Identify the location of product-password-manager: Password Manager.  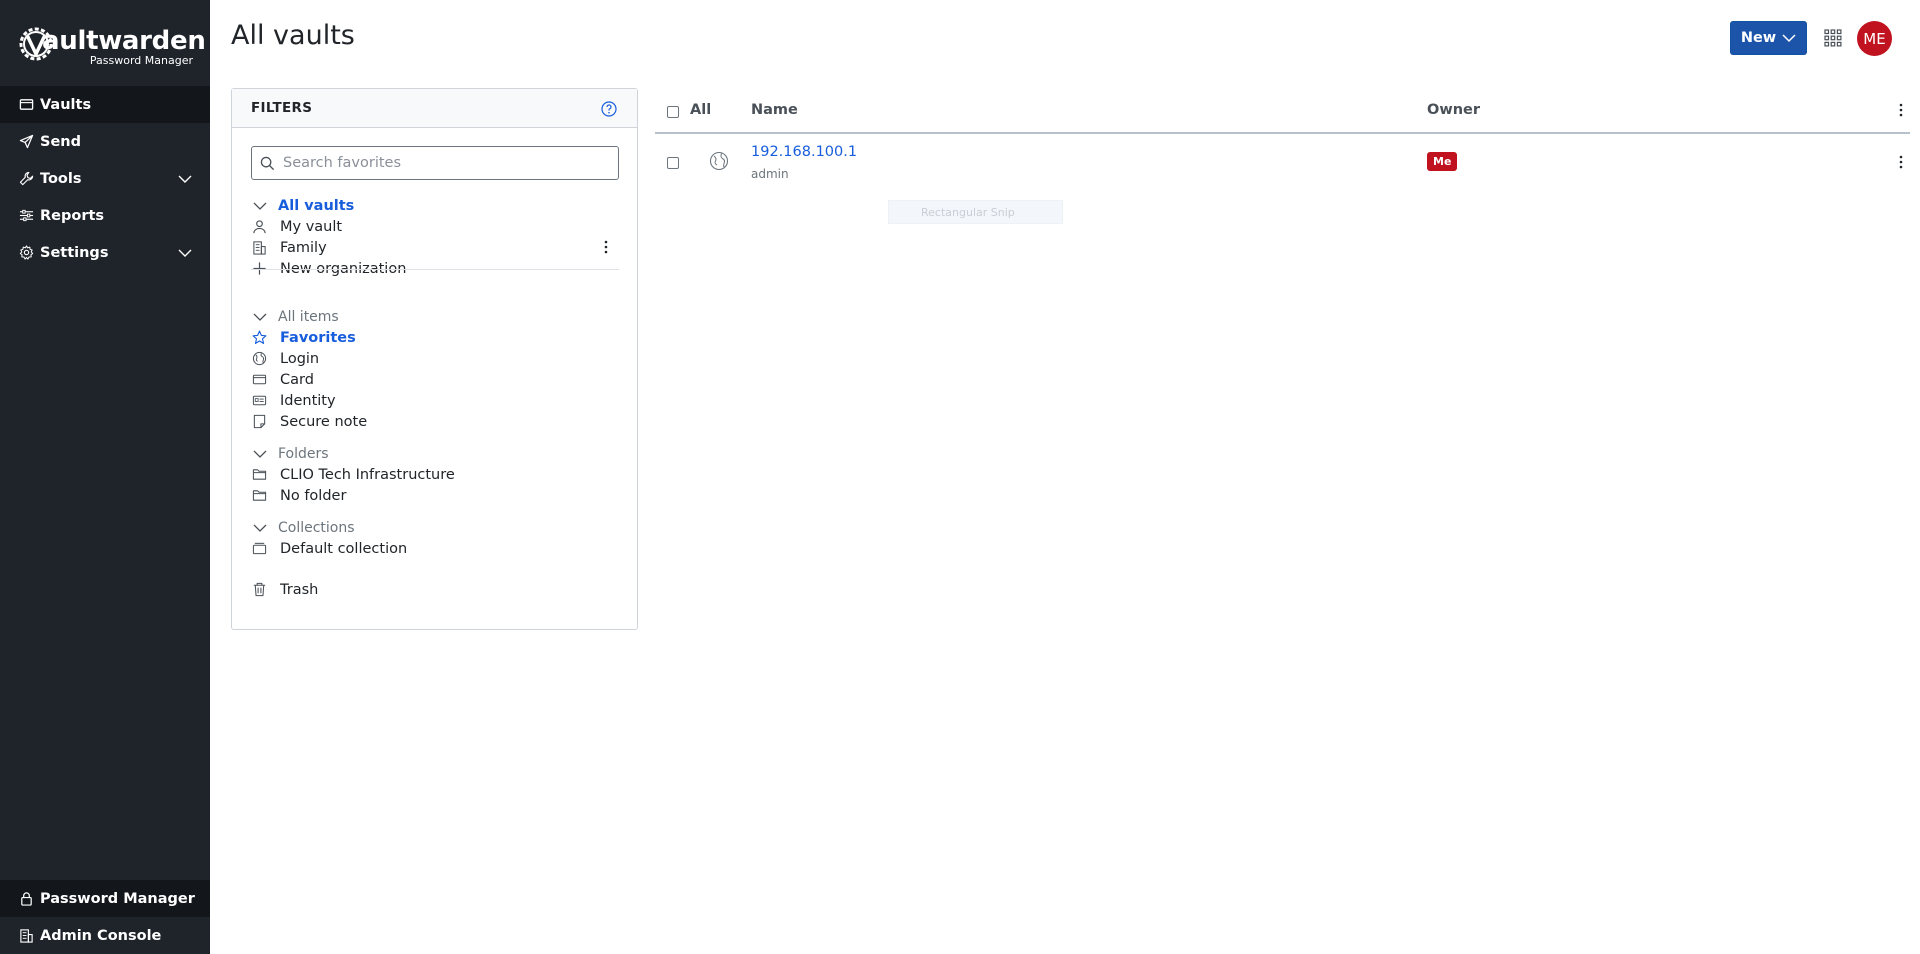
(105, 898).